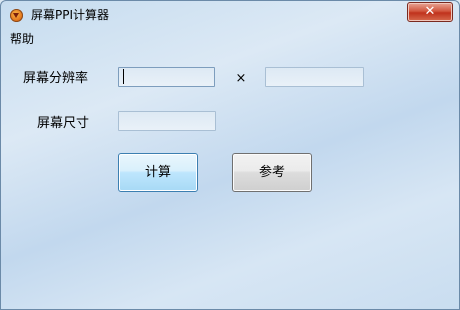 This screenshot has width=460, height=310. Describe the element at coordinates (230, 15) in the screenshot. I see `title-bar: 屏幕PPI计算器 ✕` at that location.